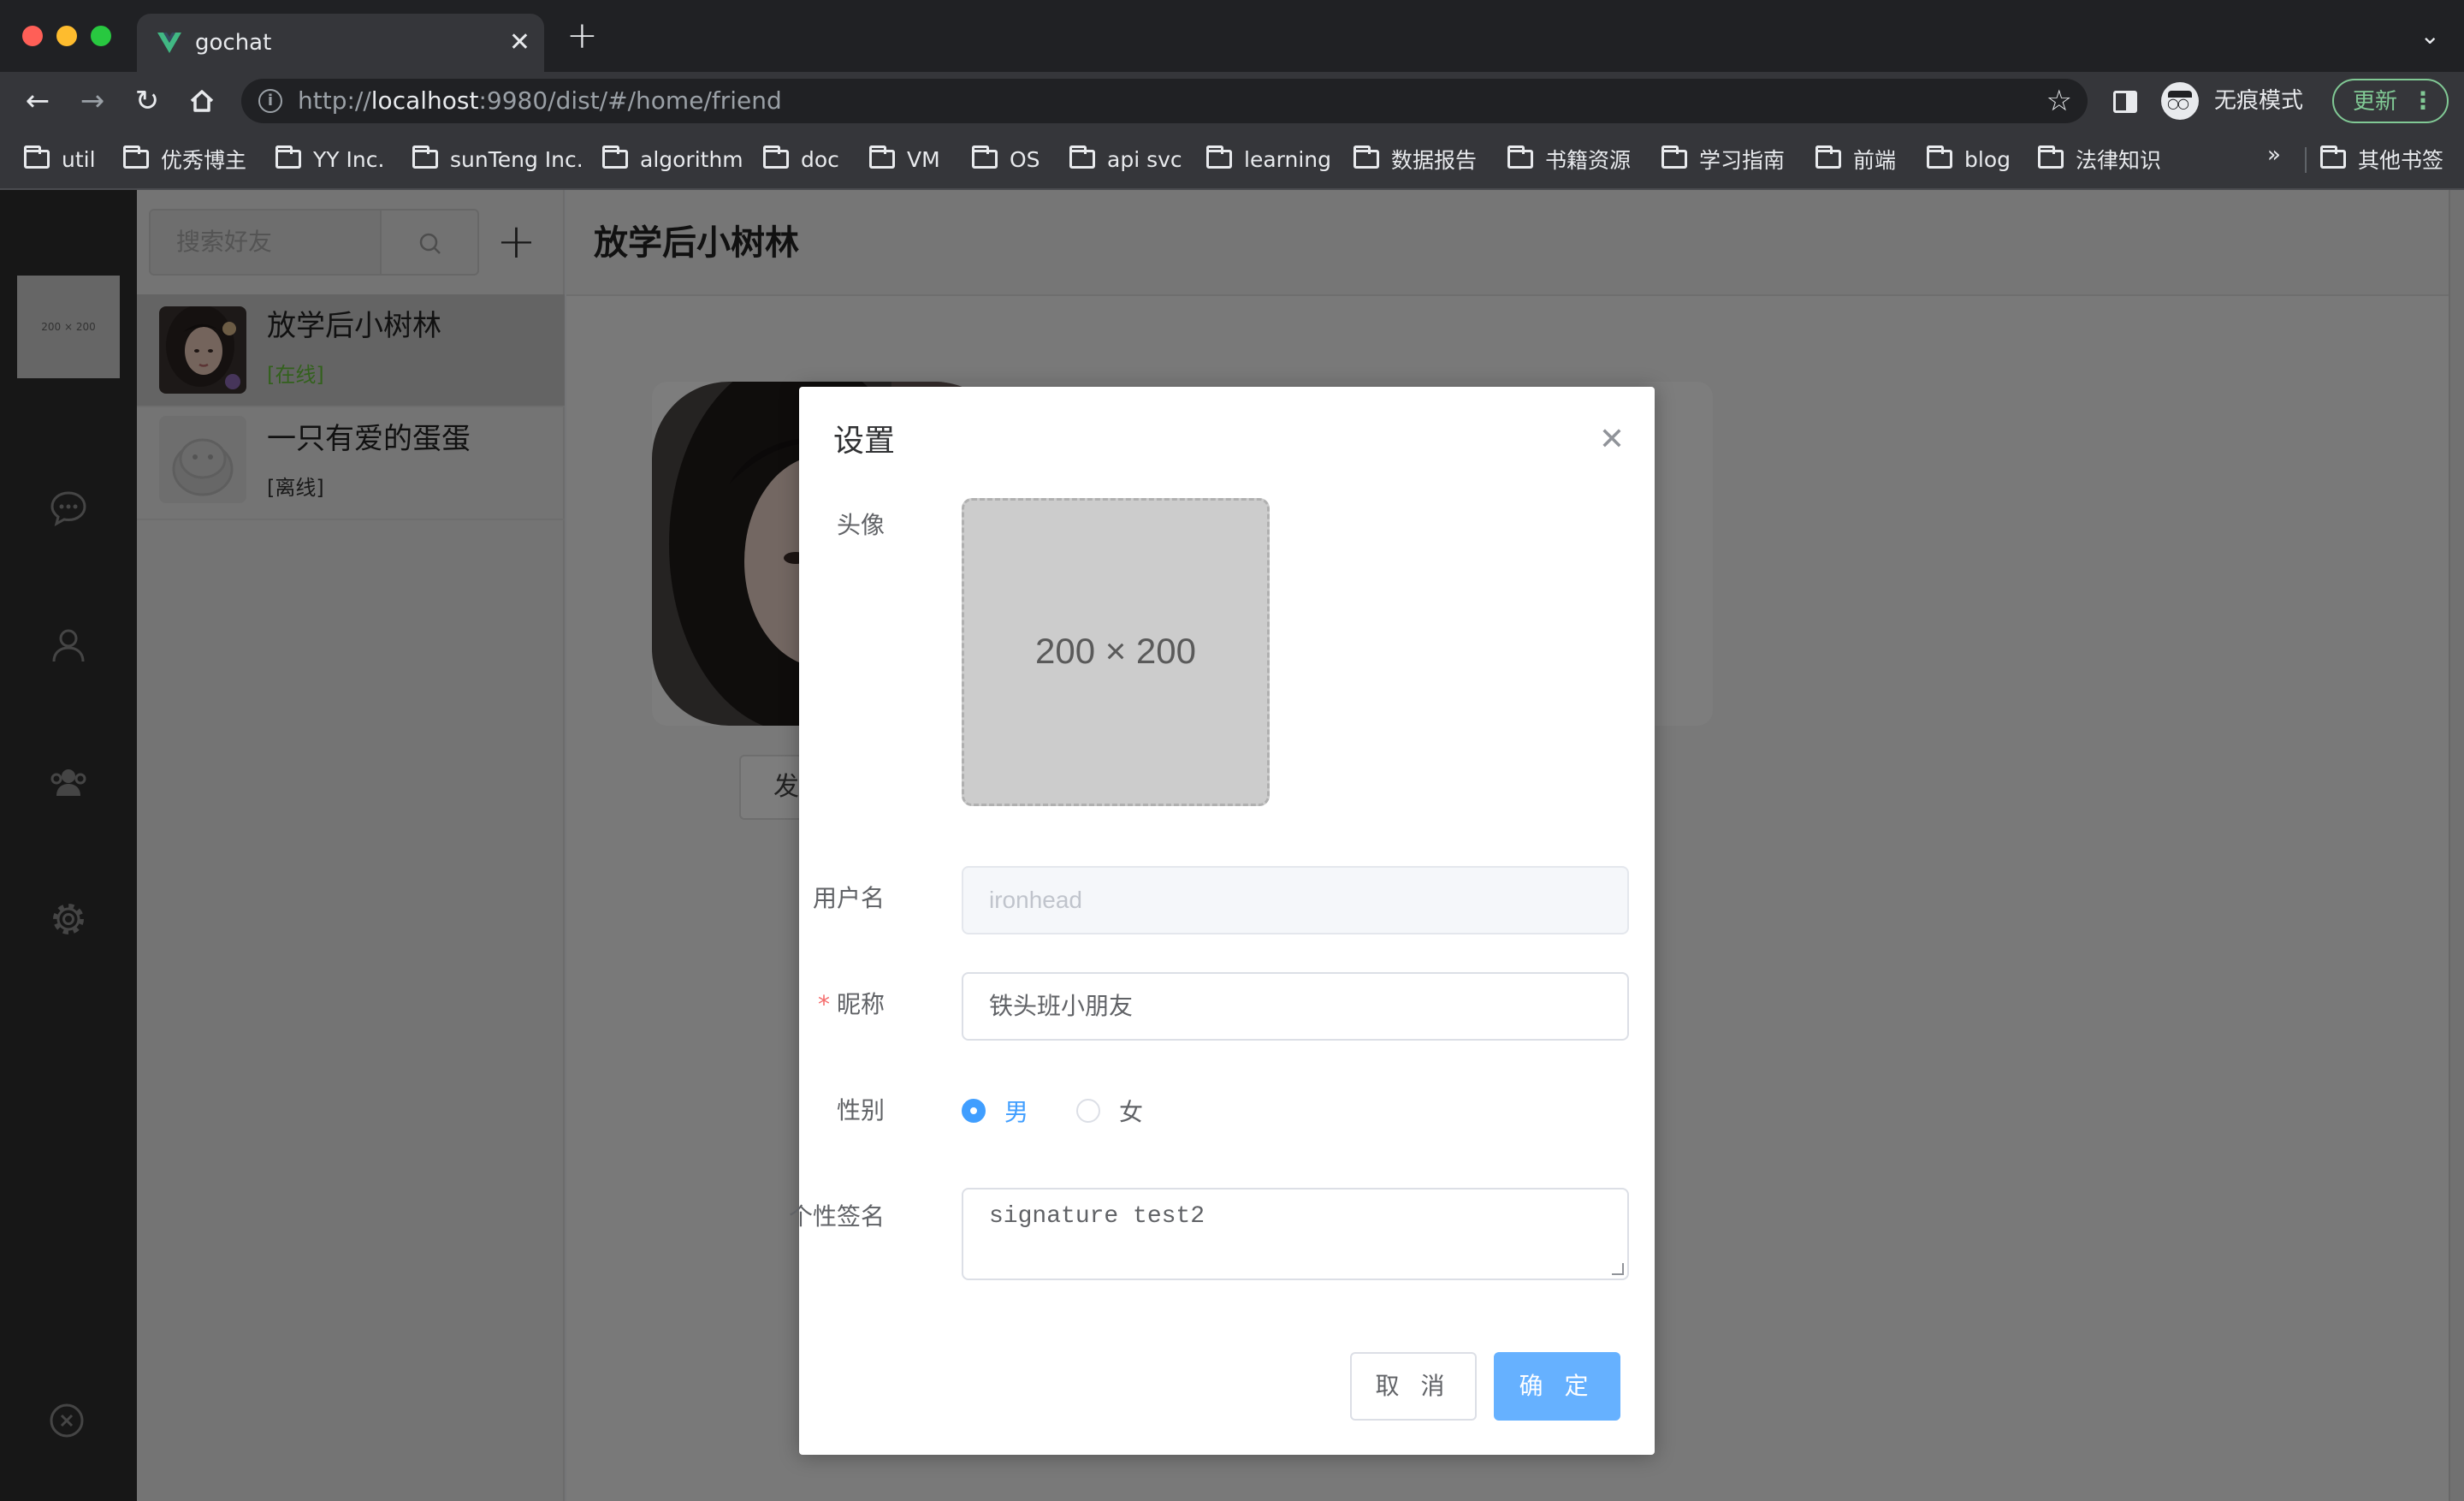  I want to click on tab-search-chevron-icon: ⌄, so click(2430, 36).